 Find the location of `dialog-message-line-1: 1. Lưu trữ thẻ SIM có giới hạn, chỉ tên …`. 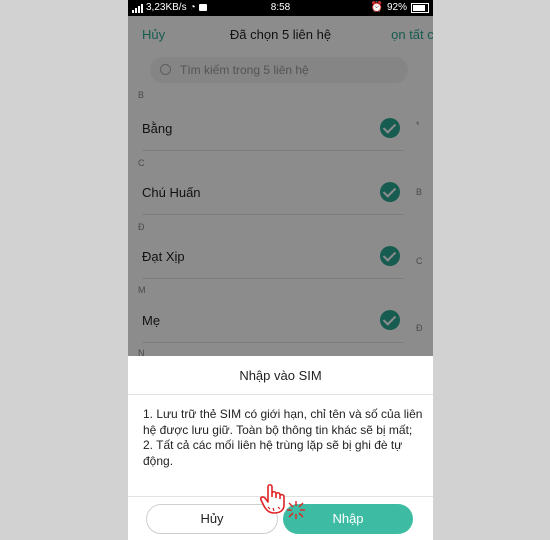

dialog-message-line-1: 1. Lưu trữ thẻ SIM có giới hạn, chỉ tên … is located at coordinates (283, 422).